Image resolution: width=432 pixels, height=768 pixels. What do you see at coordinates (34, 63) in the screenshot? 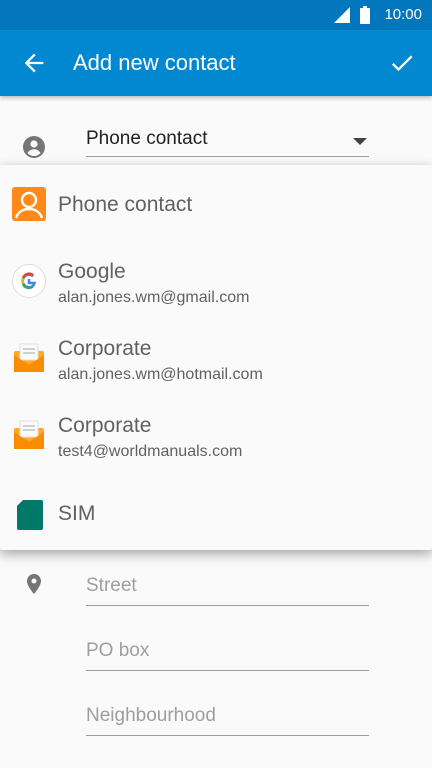
I see `back-arrow-icon` at bounding box center [34, 63].